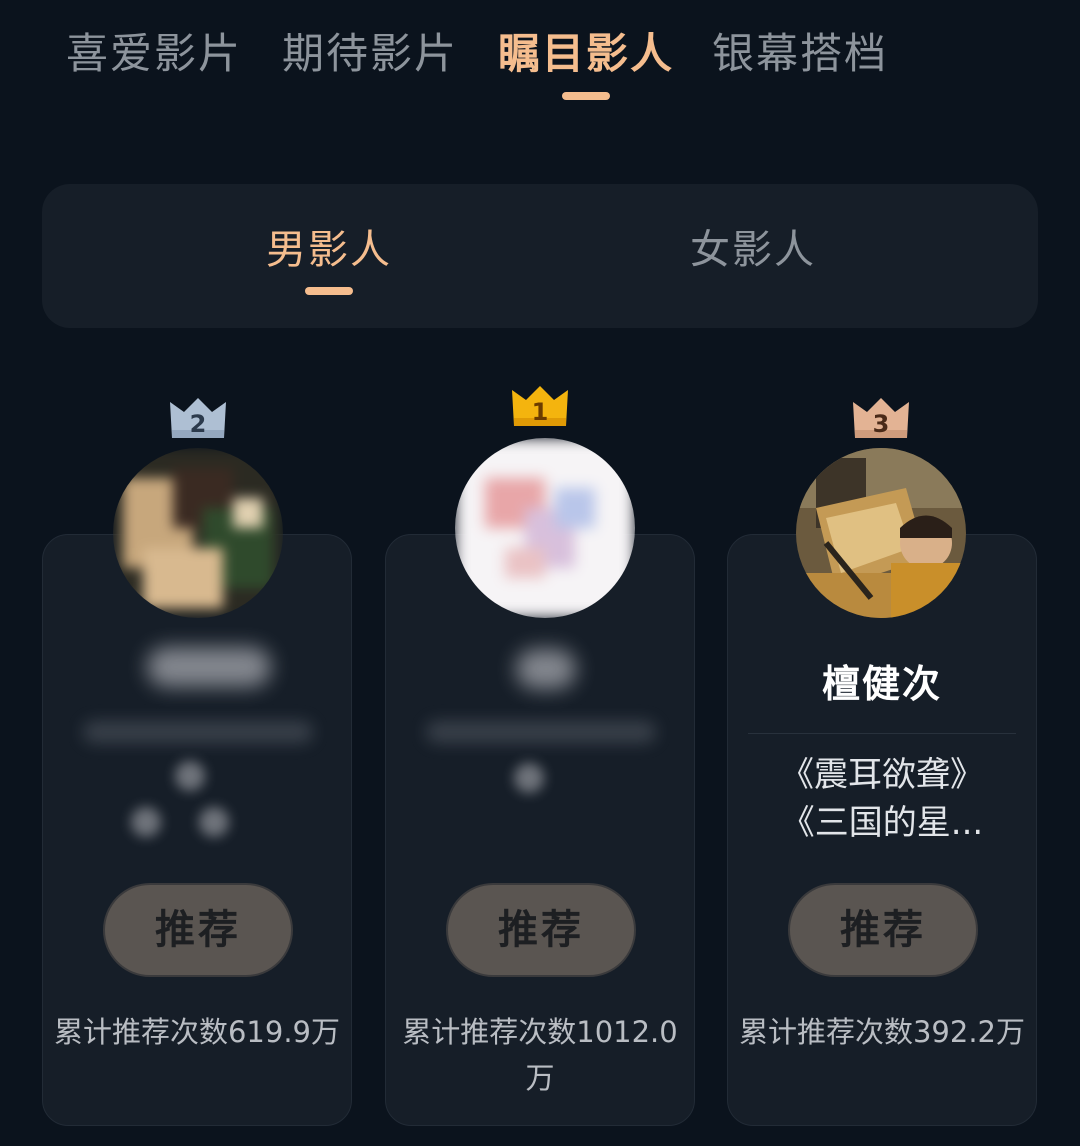 Image resolution: width=1080 pixels, height=1146 pixels. I want to click on tab-label: 喜爱影片, so click(154, 53).